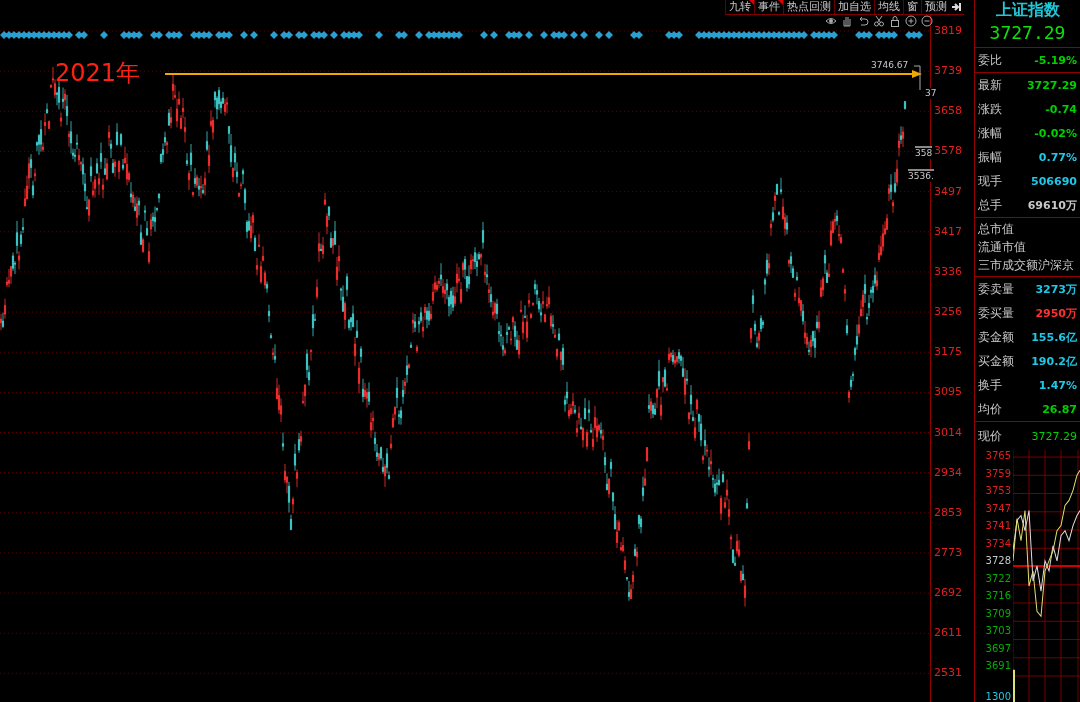 The height and width of the screenshot is (702, 1080). What do you see at coordinates (948, 472) in the screenshot?
I see `axis-label: 2934` at bounding box center [948, 472].